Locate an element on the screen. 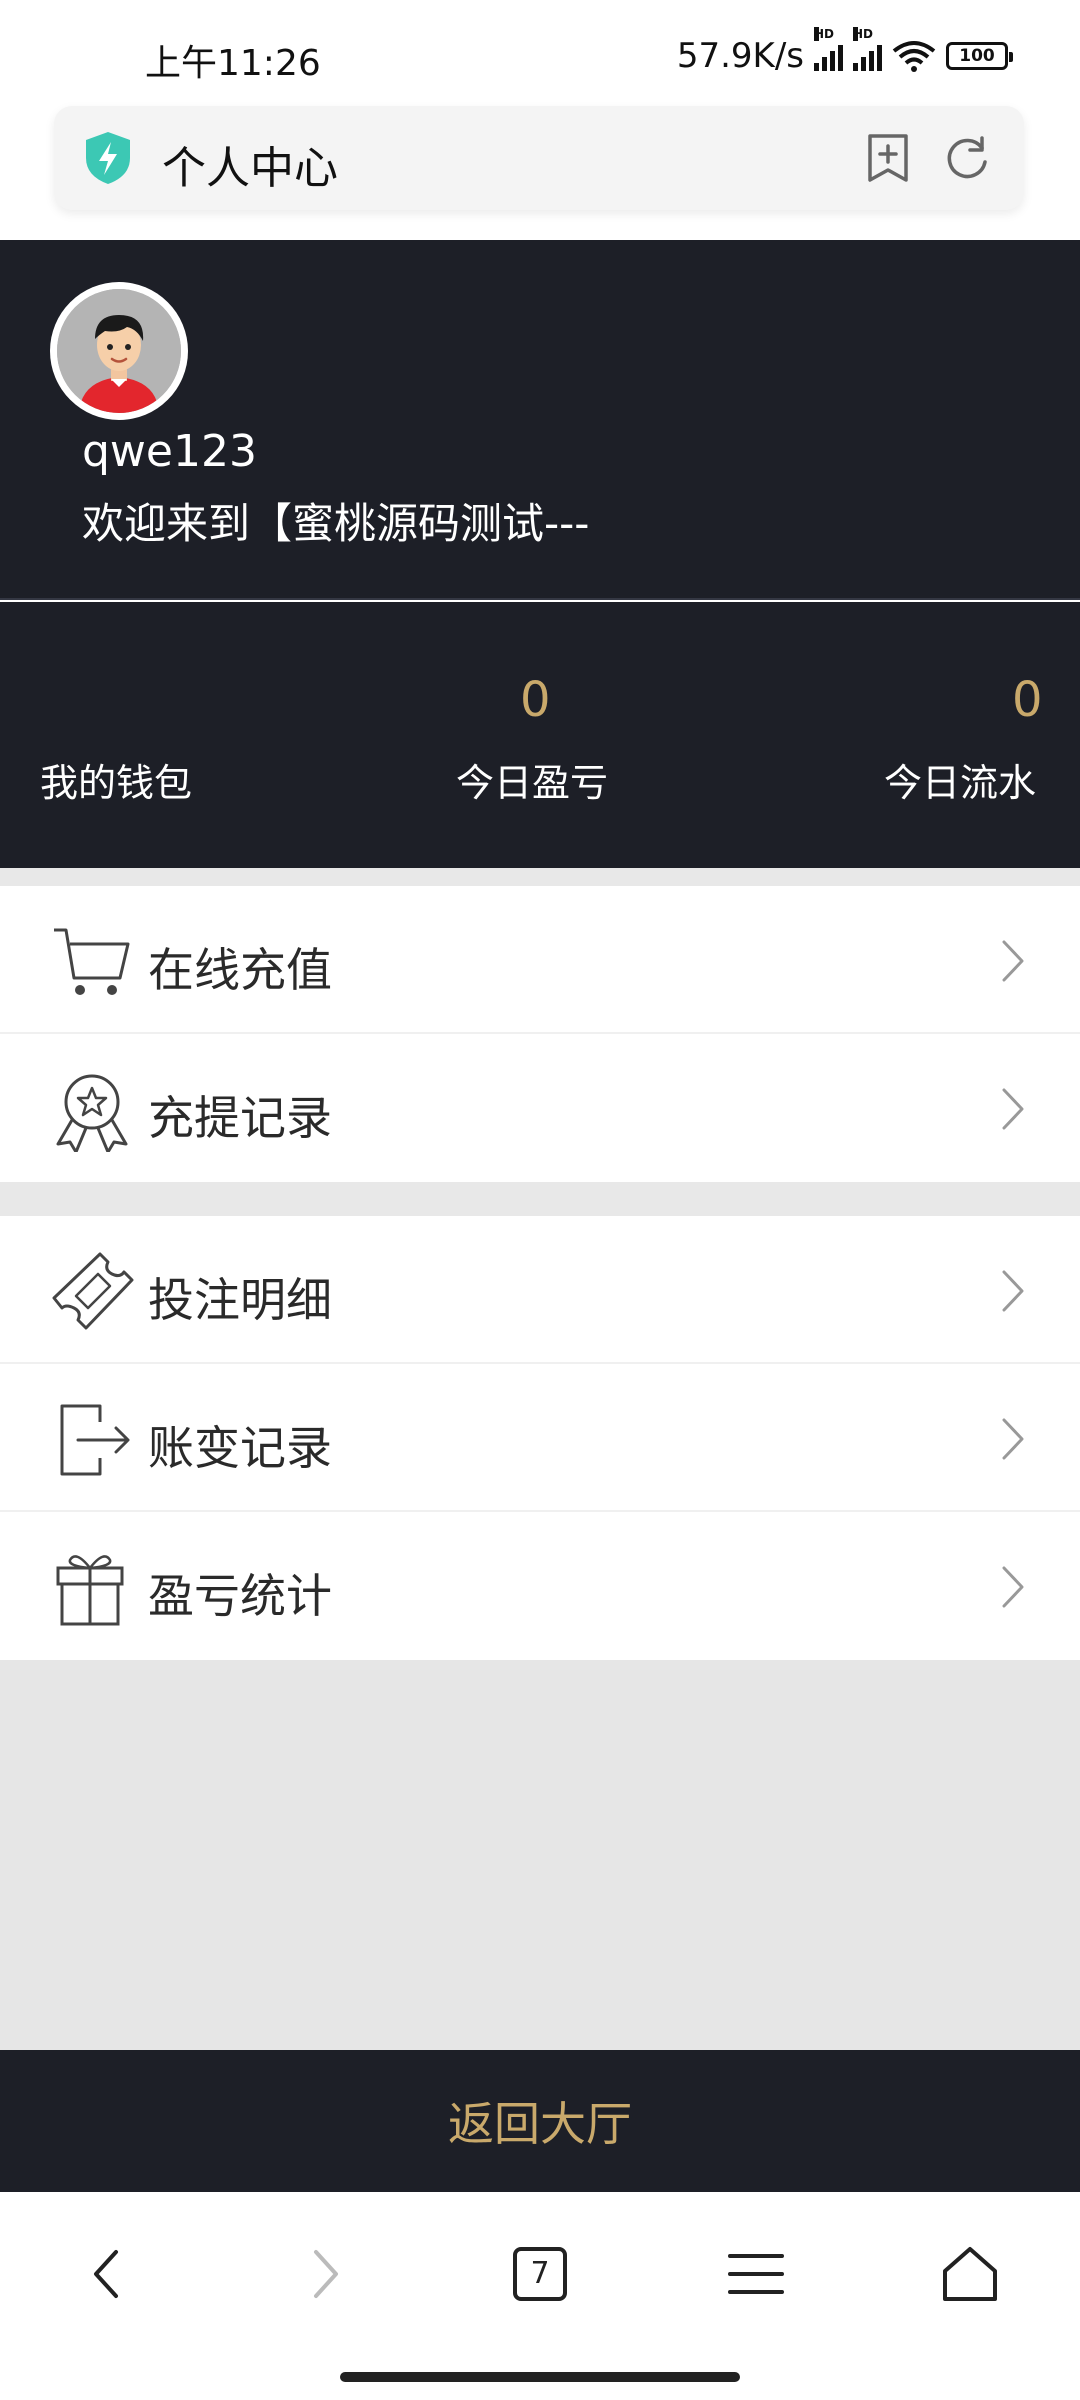 This screenshot has width=1080, height=2400. stat-today-profit: 0 今日盈亏 is located at coordinates (540, 735).